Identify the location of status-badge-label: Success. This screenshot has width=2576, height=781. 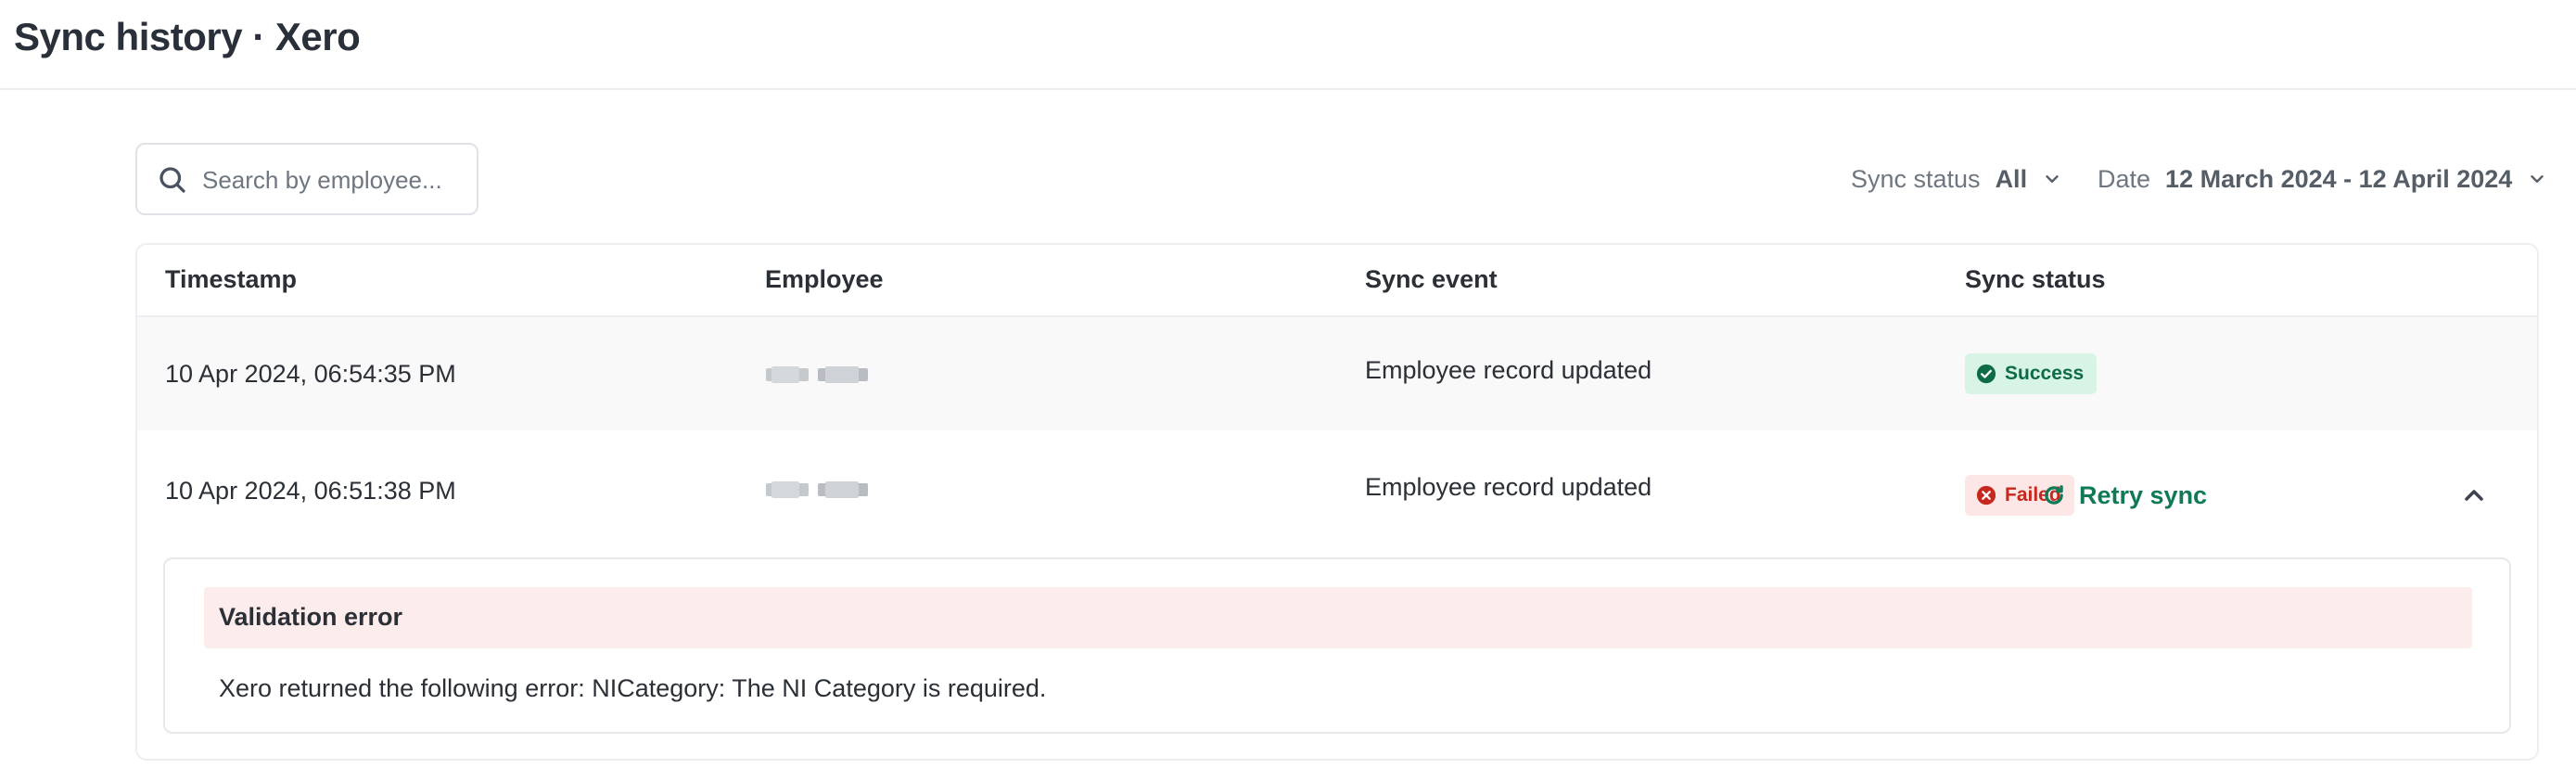
(2045, 373).